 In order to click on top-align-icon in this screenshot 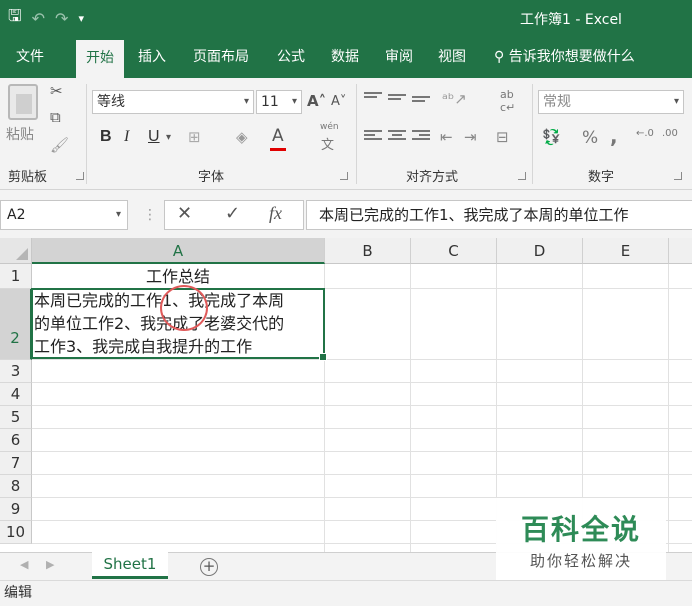, I will do `click(373, 99)`.